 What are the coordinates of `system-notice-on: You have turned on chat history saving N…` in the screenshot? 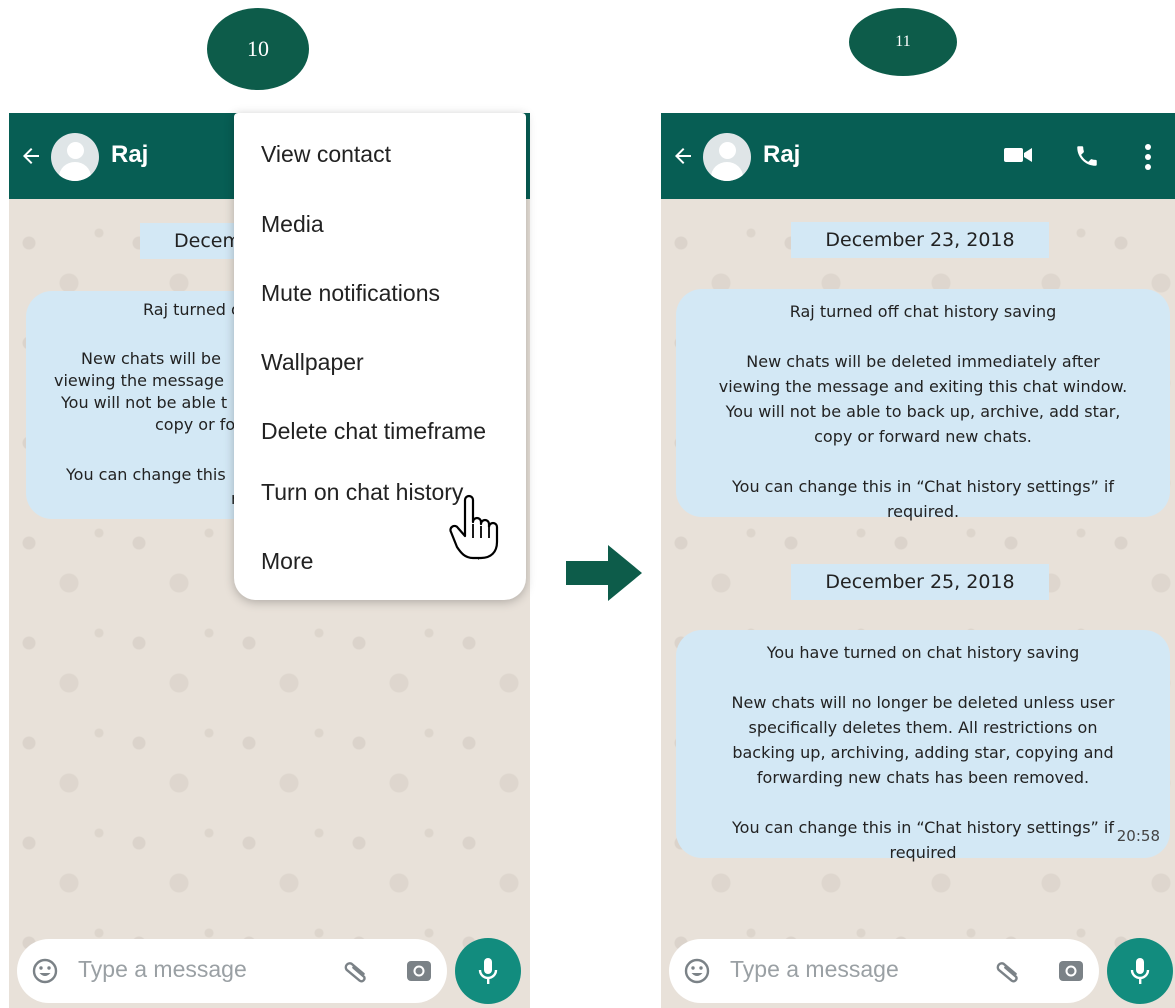 It's located at (923, 746).